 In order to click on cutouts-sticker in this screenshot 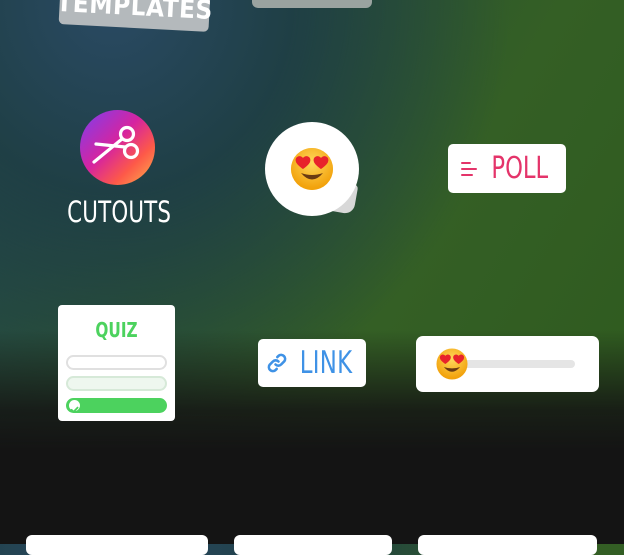, I will do `click(117, 147)`.